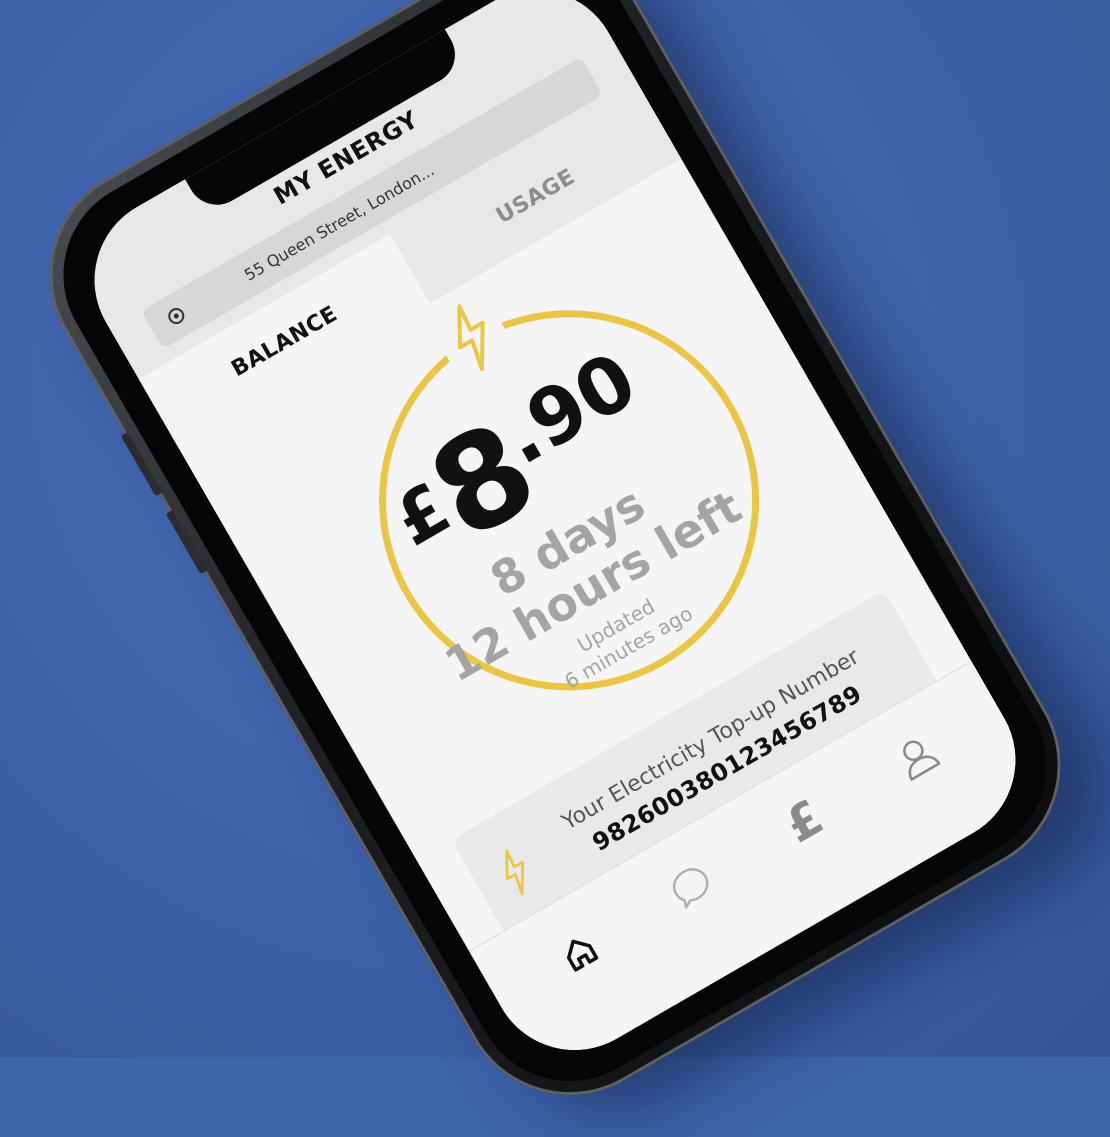 This screenshot has width=1110, height=1137. Describe the element at coordinates (176, 315) in the screenshot. I see `location-pin-icon` at that location.